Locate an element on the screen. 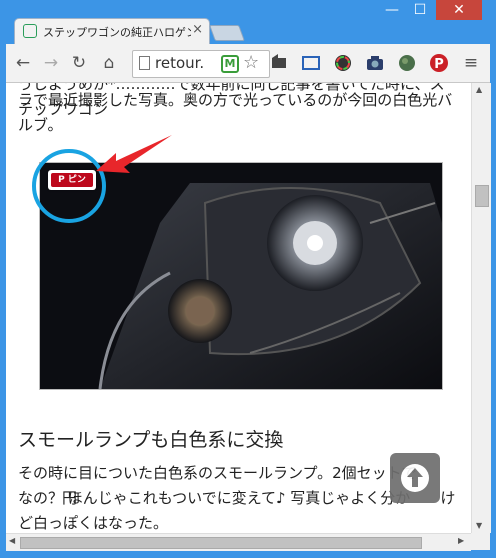  vertical-scrollbar: ▲ ▼ is located at coordinates (481, 308).